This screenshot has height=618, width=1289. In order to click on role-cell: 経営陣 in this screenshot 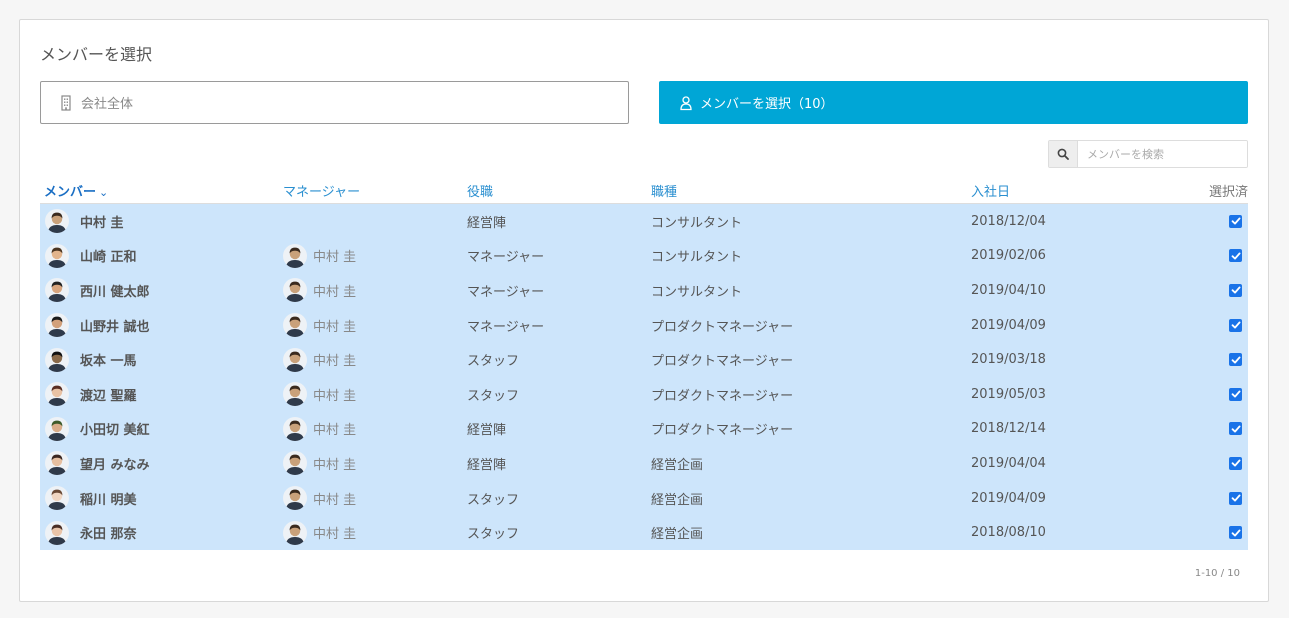, I will do `click(487, 431)`.